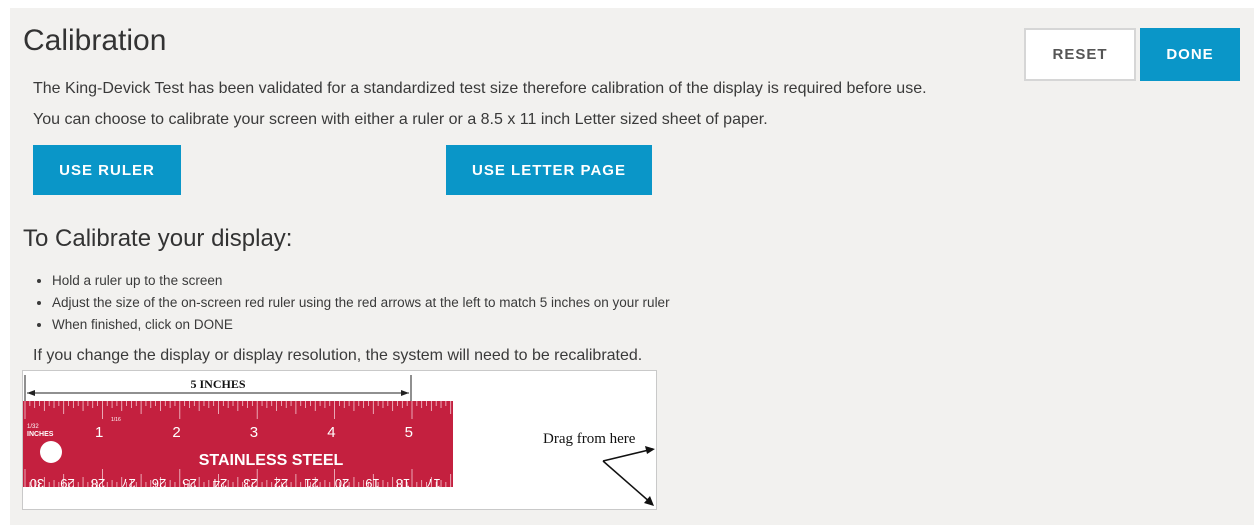 The width and height of the screenshot is (1254, 525). What do you see at coordinates (37, 483) in the screenshot?
I see `ruler-cm-number: 30` at bounding box center [37, 483].